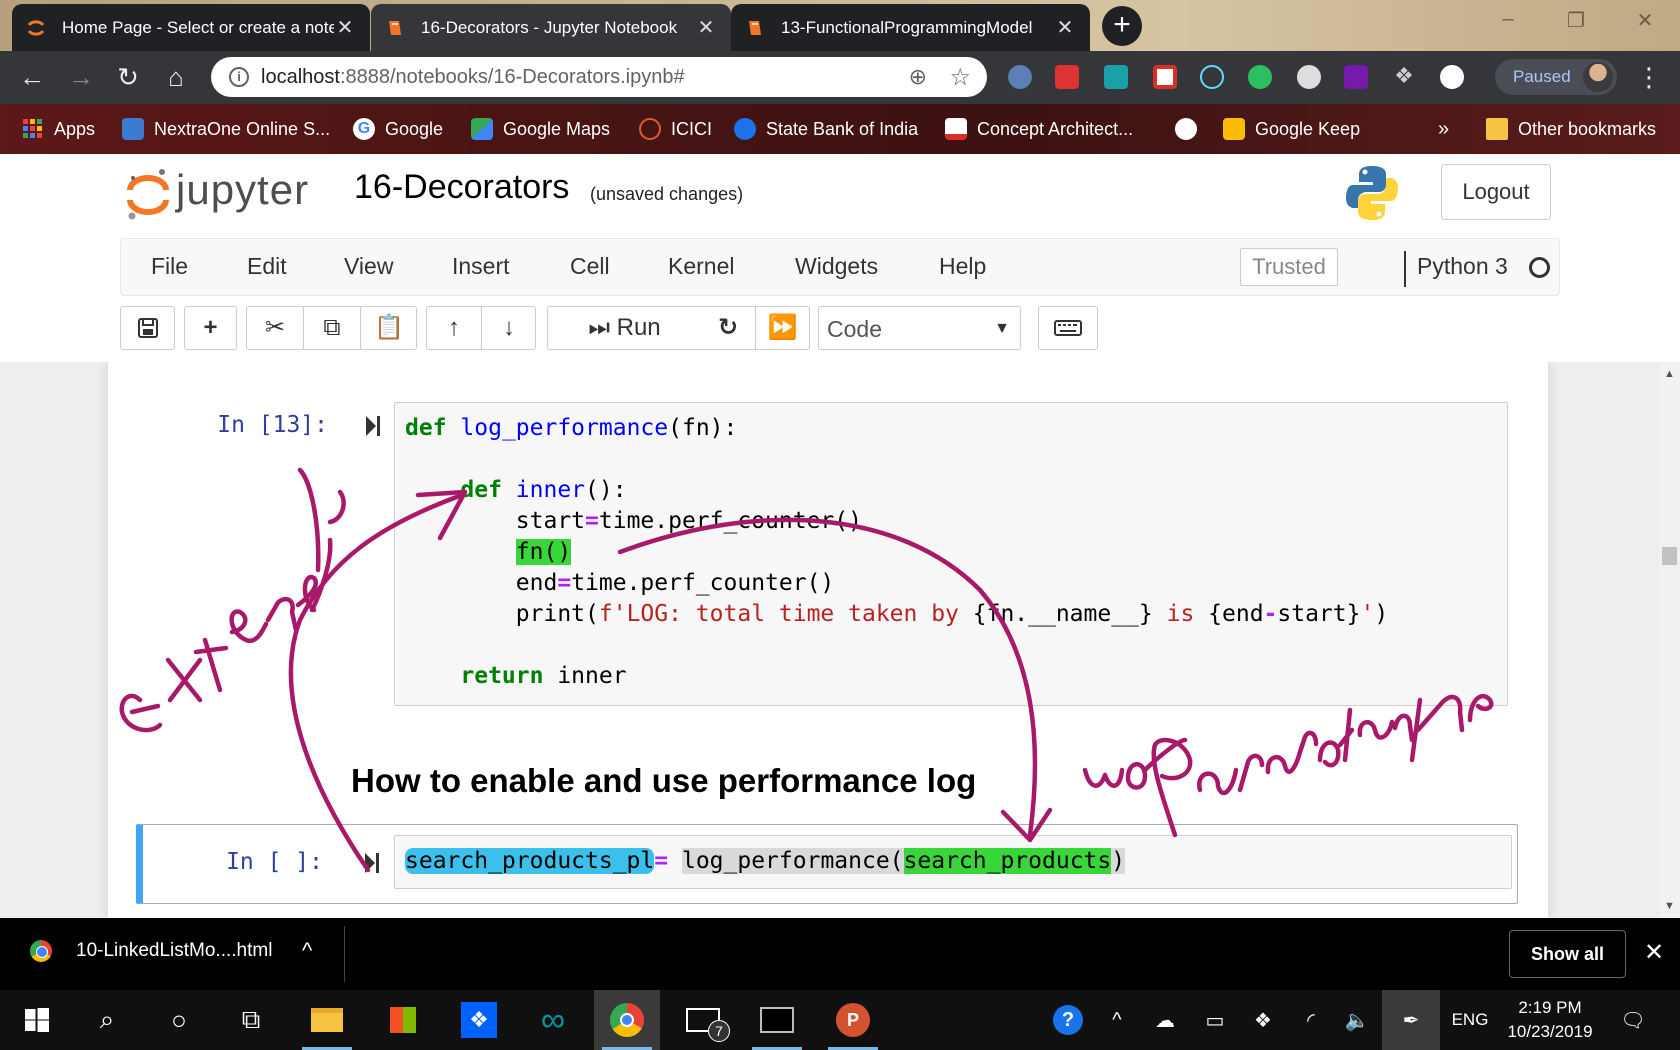  Describe the element at coordinates (910, 27) in the screenshot. I see `tab-13-functional-programming: 13-FunctionalProgrammingModel ✕` at that location.